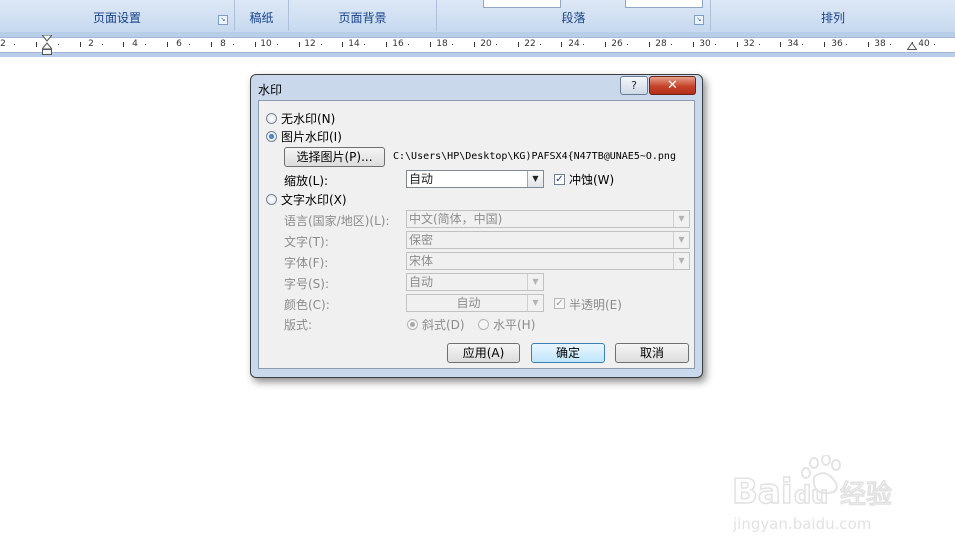 This screenshot has height=556, width=955. What do you see at coordinates (311, 136) in the screenshot?
I see `picture-watermark-label: 图片水印(I)` at bounding box center [311, 136].